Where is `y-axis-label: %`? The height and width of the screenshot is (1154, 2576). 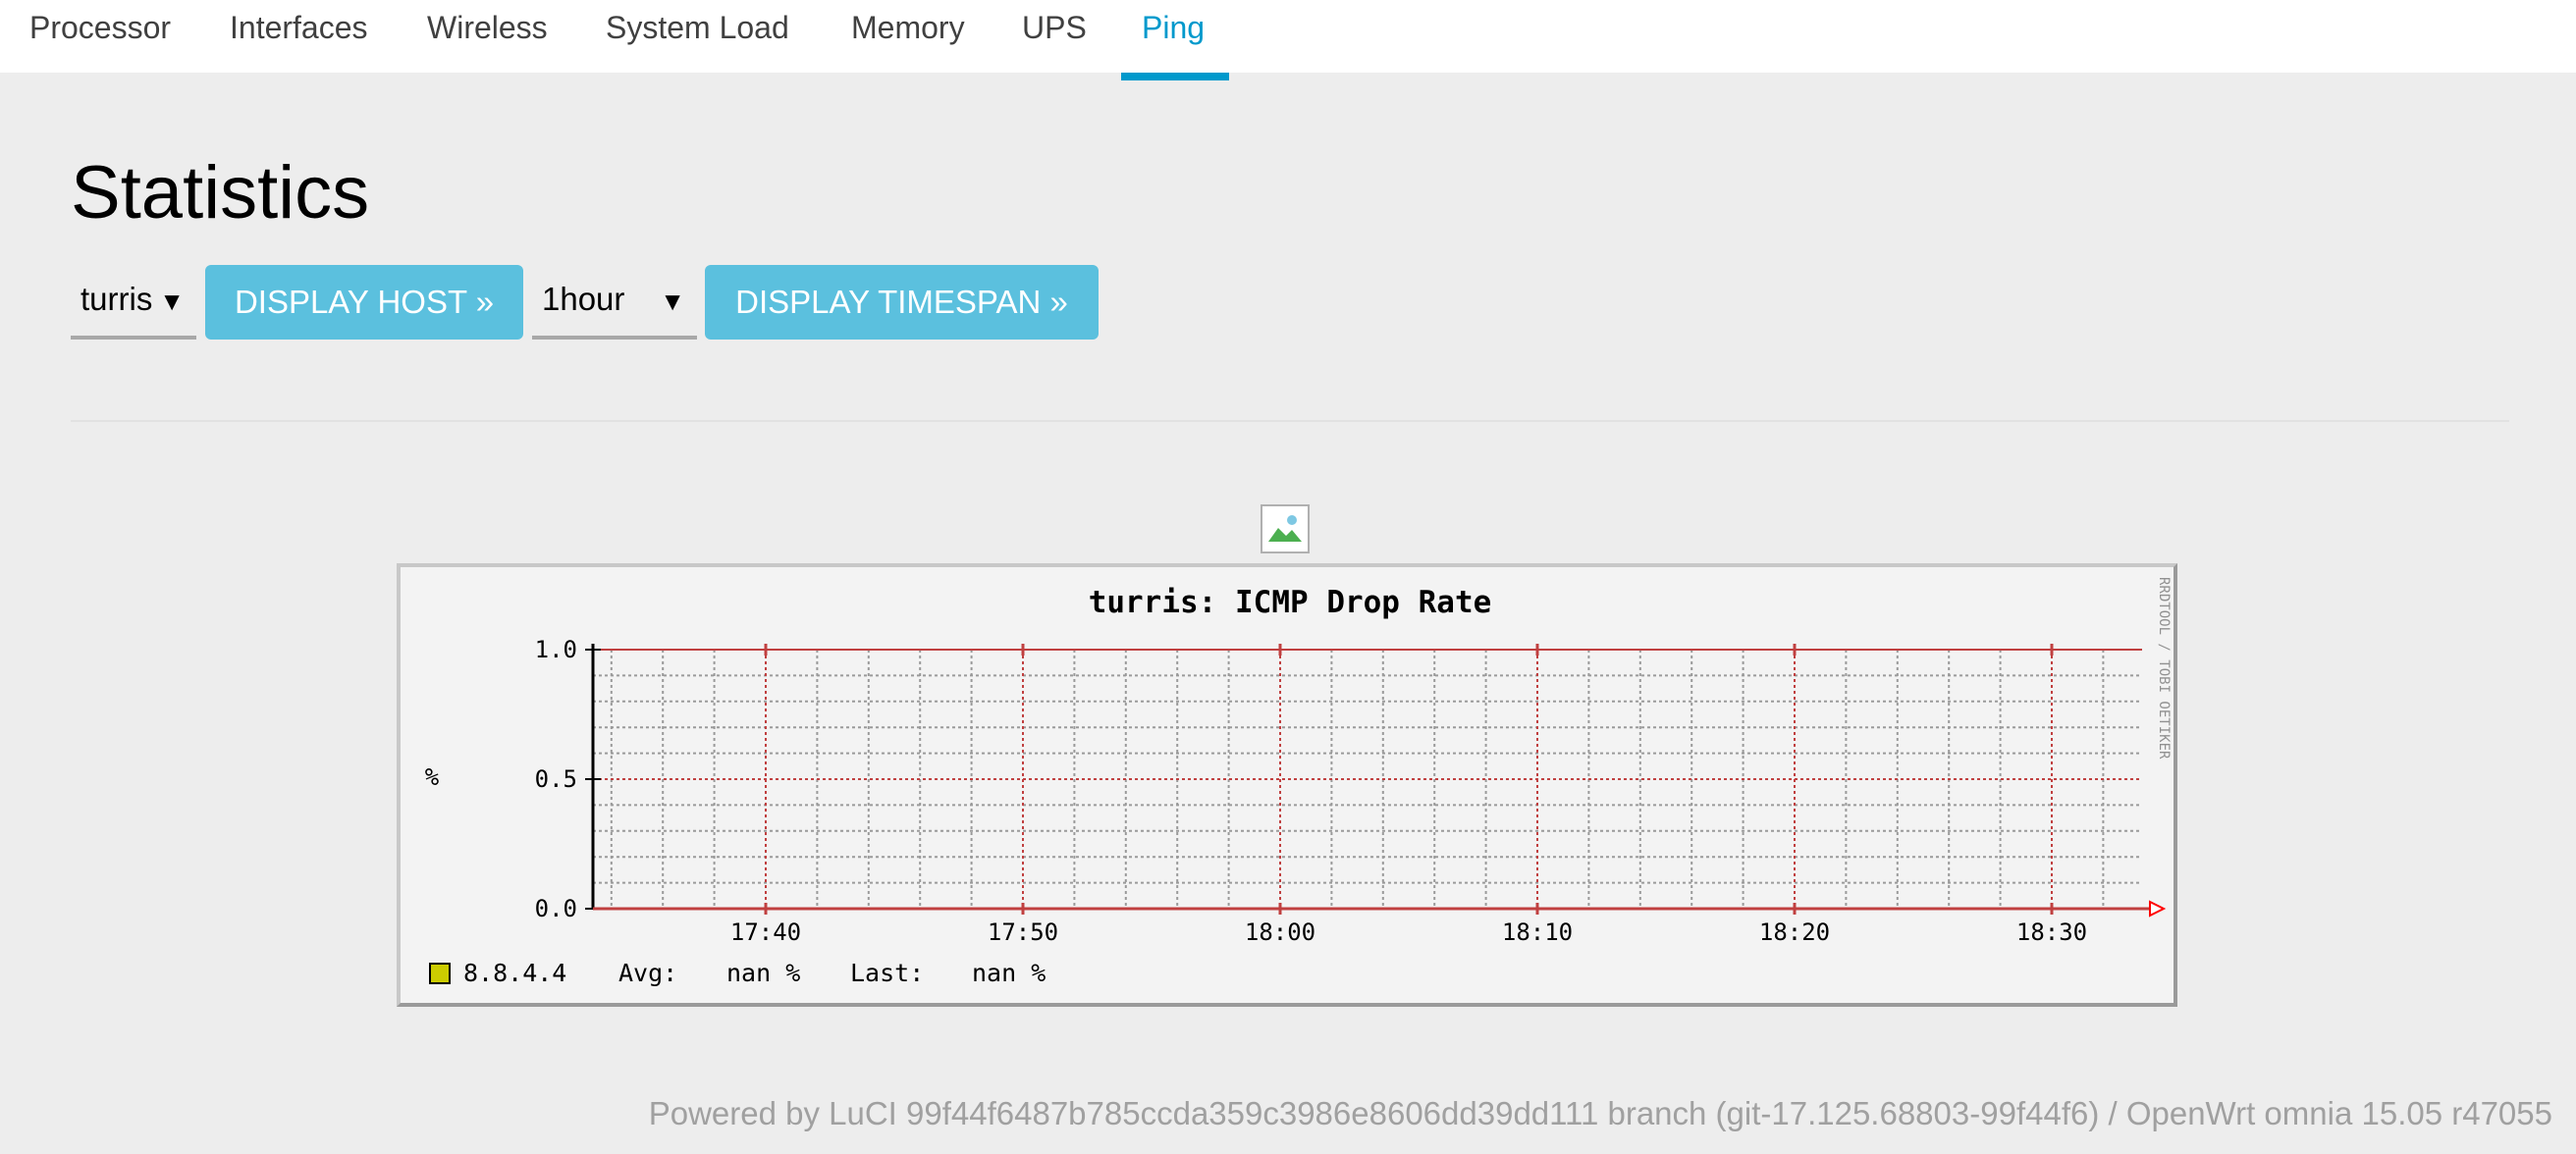 y-axis-label: % is located at coordinates (432, 777).